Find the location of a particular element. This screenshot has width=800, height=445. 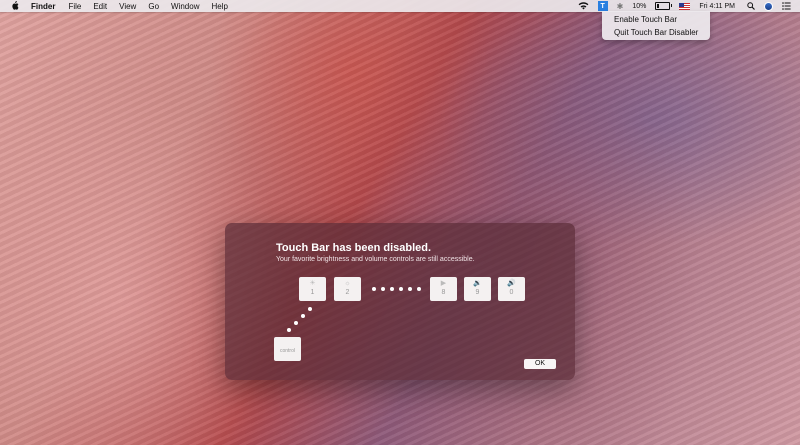

key-9-label: 9 is located at coordinates (477, 292).